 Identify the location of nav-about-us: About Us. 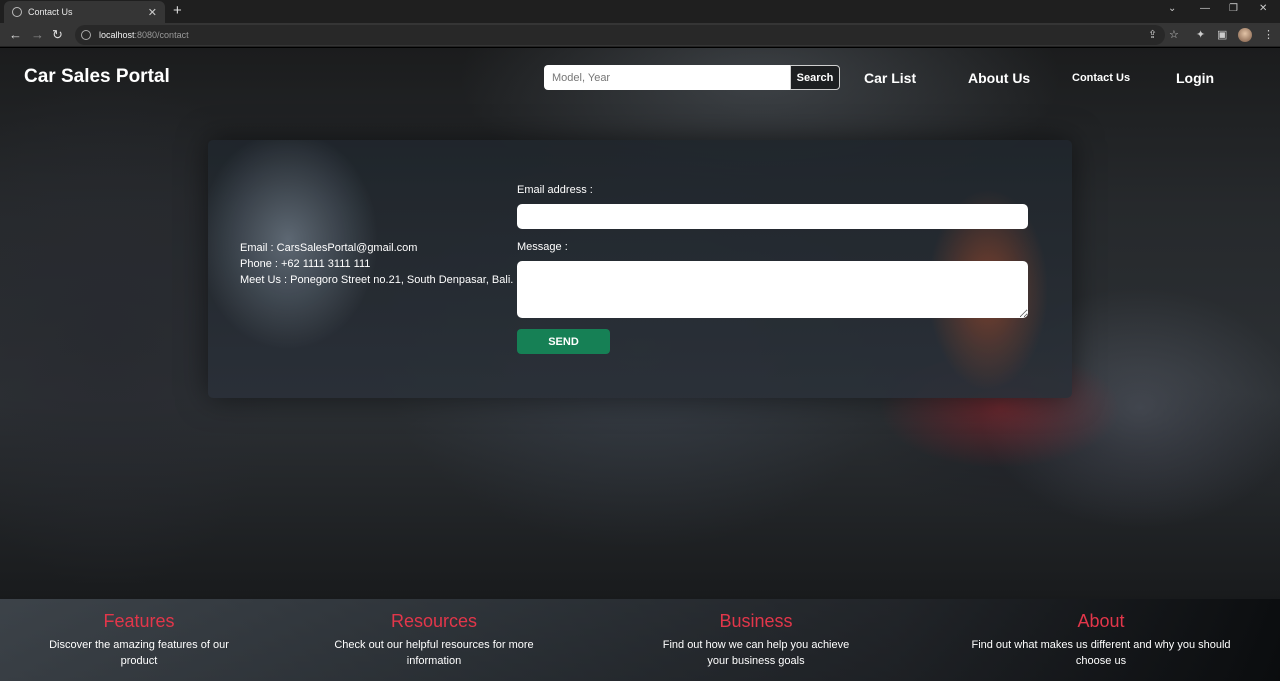
(999, 78).